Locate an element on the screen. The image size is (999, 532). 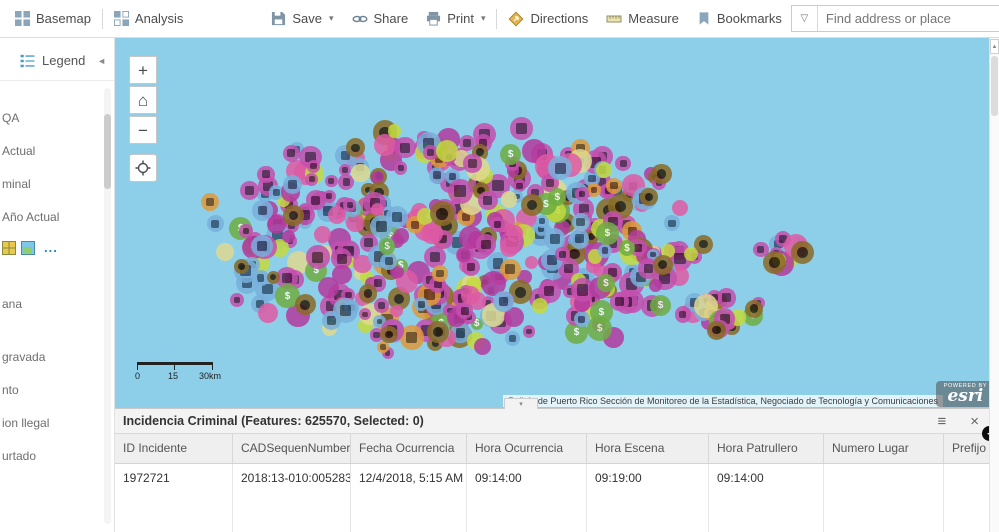
column-header: CADSequenNumber is located at coordinates (292, 448).